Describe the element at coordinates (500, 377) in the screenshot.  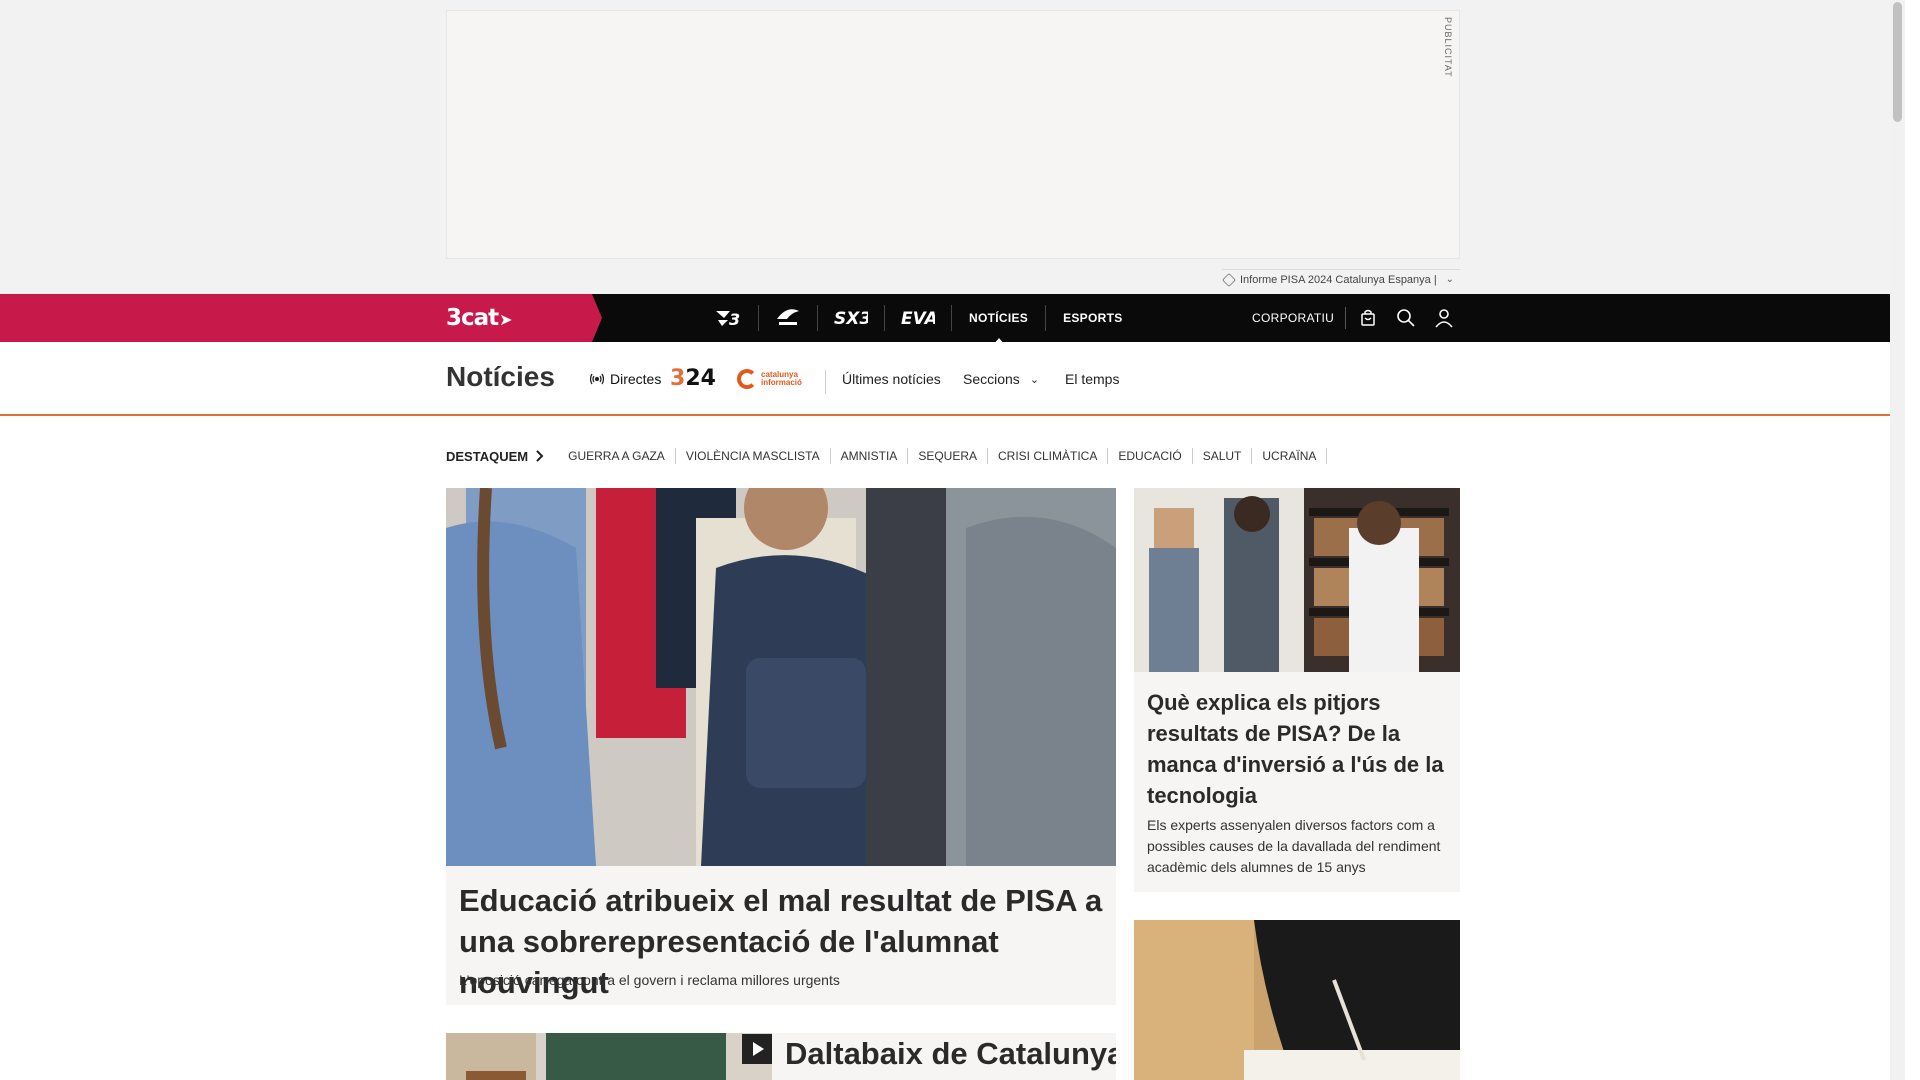
I see `section-title: Notícies` at that location.